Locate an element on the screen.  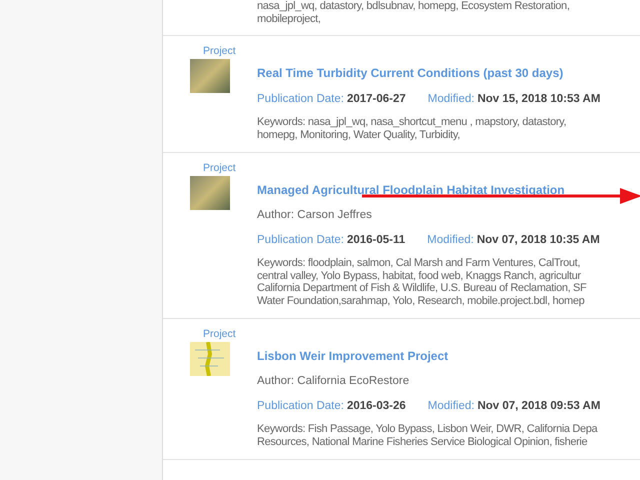
modified-value: Nov 07, 2018 10:35 AM is located at coordinates (538, 240).